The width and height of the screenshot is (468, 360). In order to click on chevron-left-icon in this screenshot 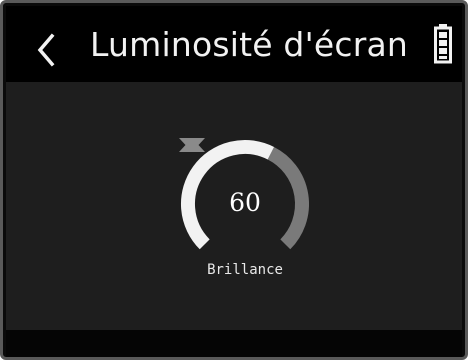, I will do `click(46, 50)`.